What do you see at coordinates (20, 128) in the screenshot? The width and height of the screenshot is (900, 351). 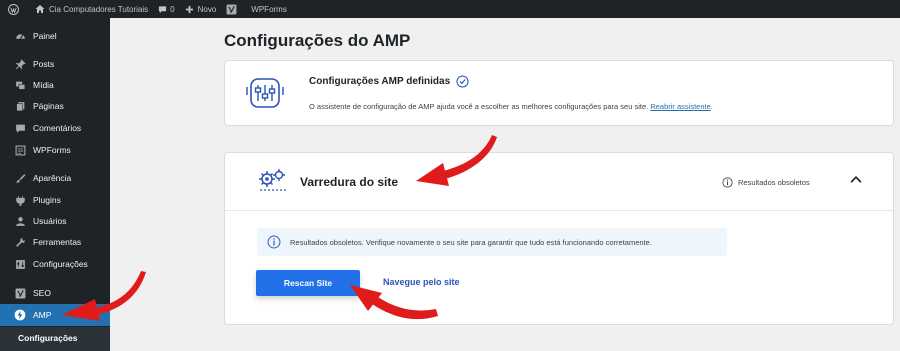 I see `comments-icon` at bounding box center [20, 128].